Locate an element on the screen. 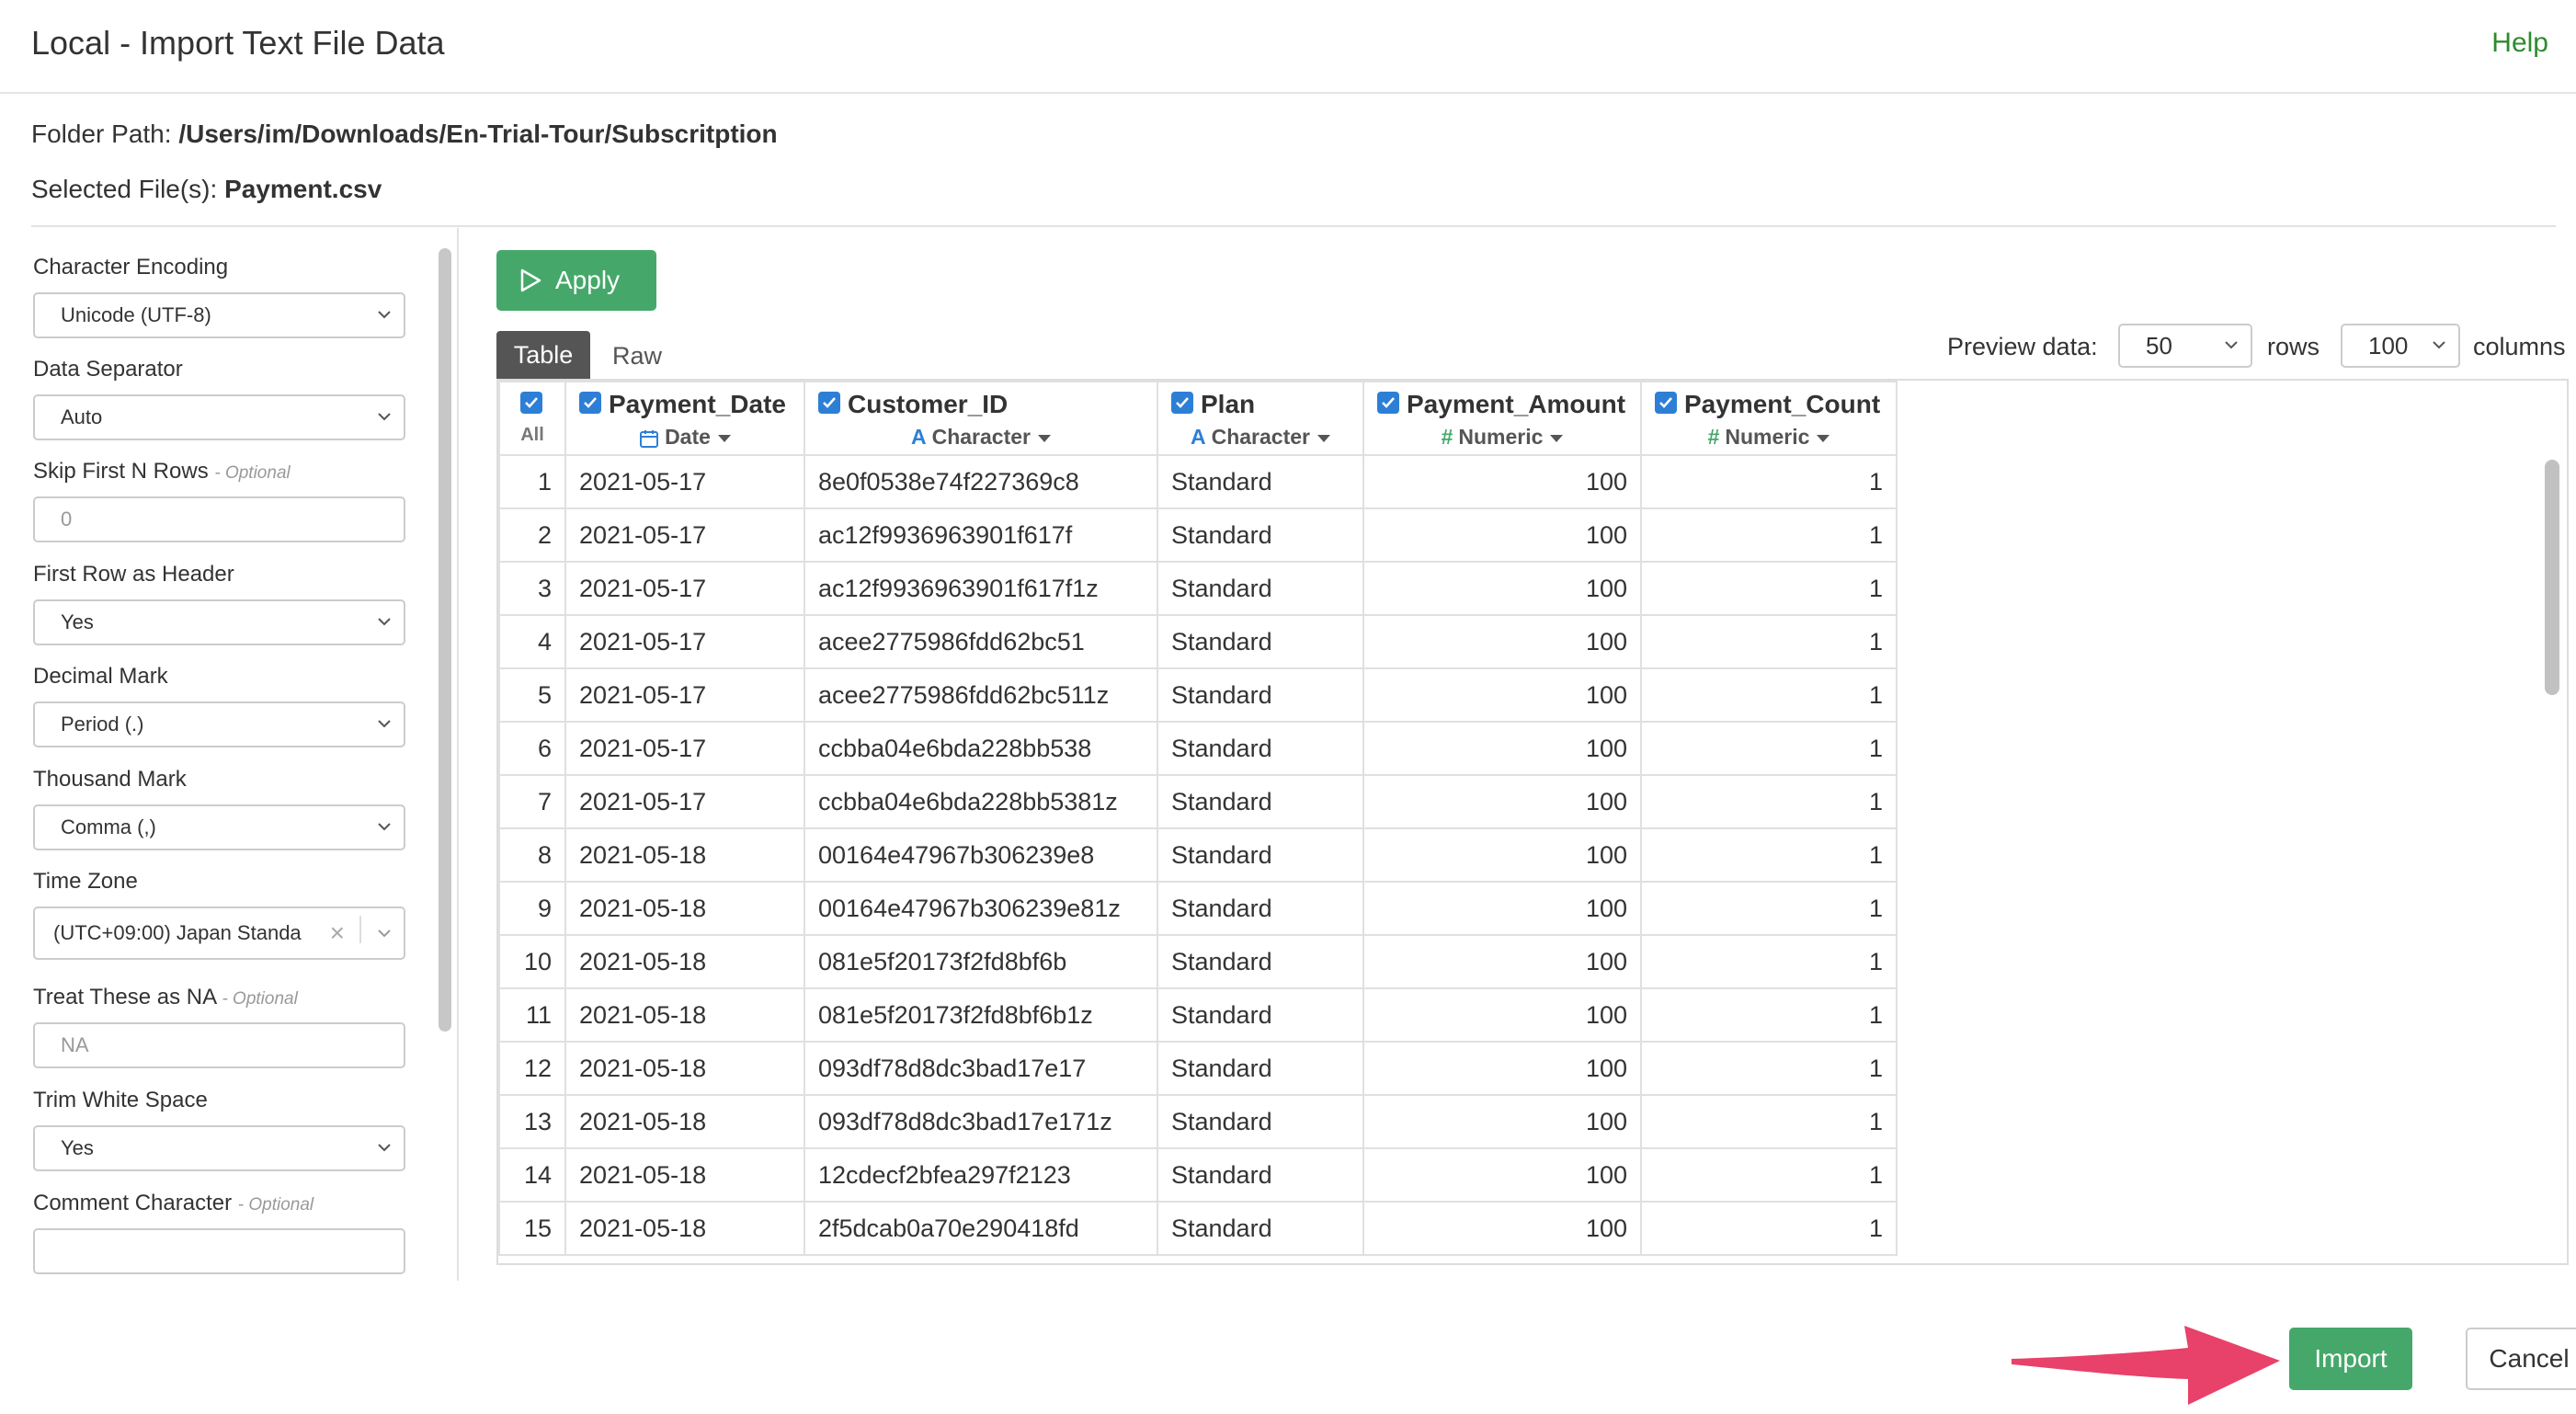 The width and height of the screenshot is (2576, 1414). dialog-header: Local - Import Text File Data Help is located at coordinates (1288, 47).